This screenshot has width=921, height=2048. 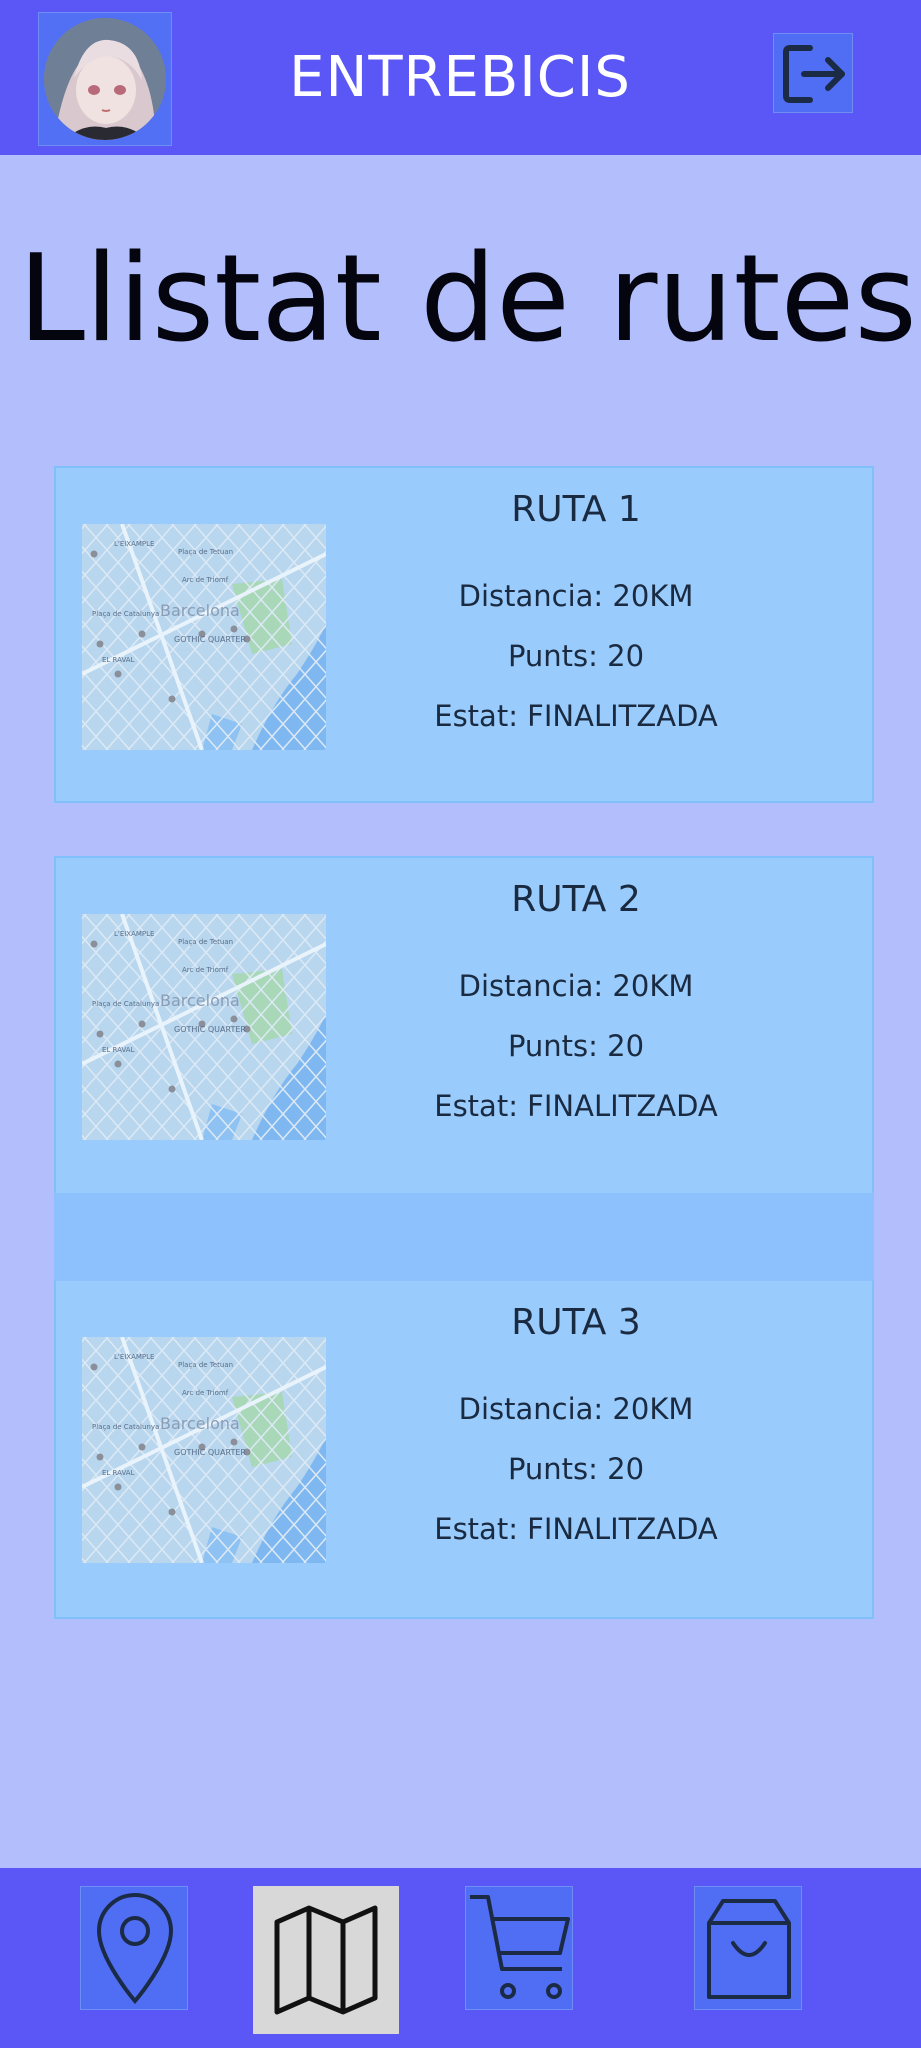 I want to click on shopping-cart-icon, so click(x=520, y=1947).